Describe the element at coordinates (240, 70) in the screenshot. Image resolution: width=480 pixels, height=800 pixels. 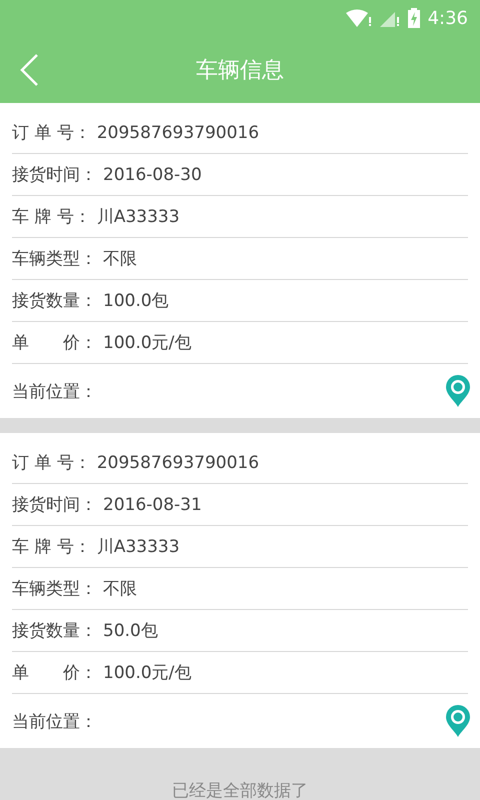
I see `page-title: 车辆信息` at that location.